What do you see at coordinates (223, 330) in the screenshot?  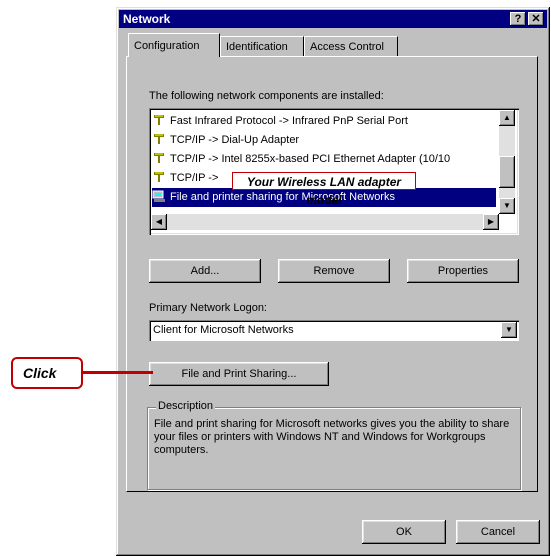 I see `primary-logon-value: Client for Microsoft Networks` at bounding box center [223, 330].